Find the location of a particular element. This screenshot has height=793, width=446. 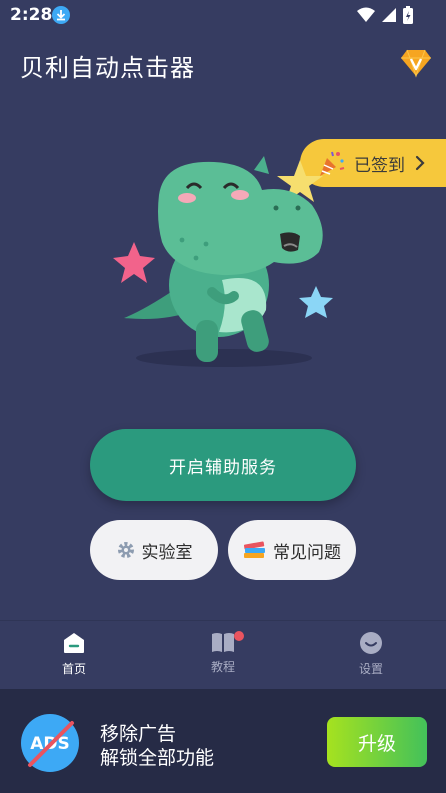

nav-label-tutorial: 教程 is located at coordinates (222, 667).